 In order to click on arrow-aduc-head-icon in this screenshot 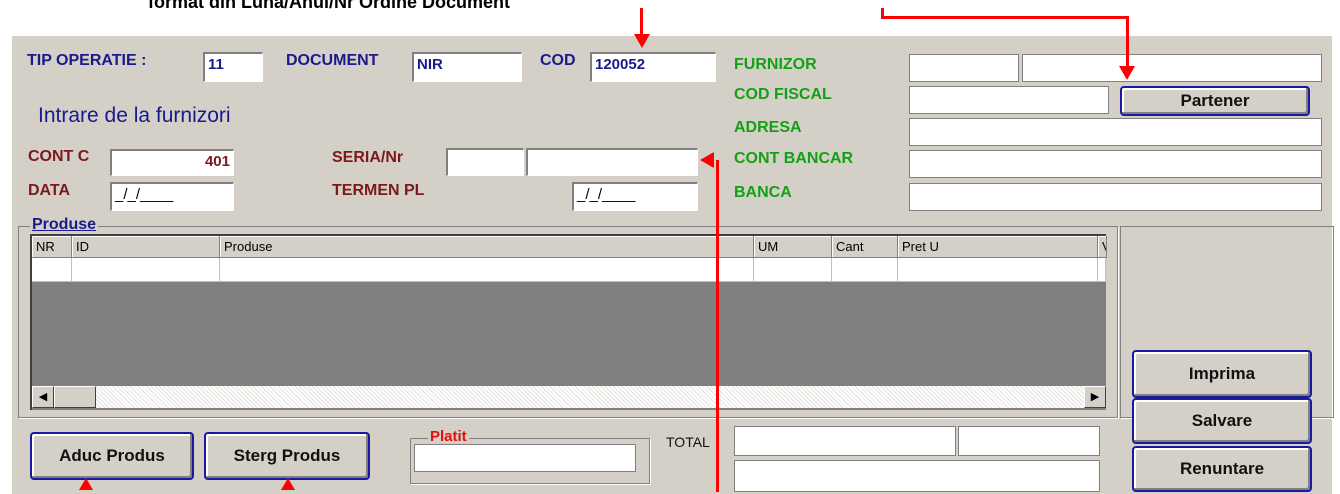, I will do `click(86, 484)`.